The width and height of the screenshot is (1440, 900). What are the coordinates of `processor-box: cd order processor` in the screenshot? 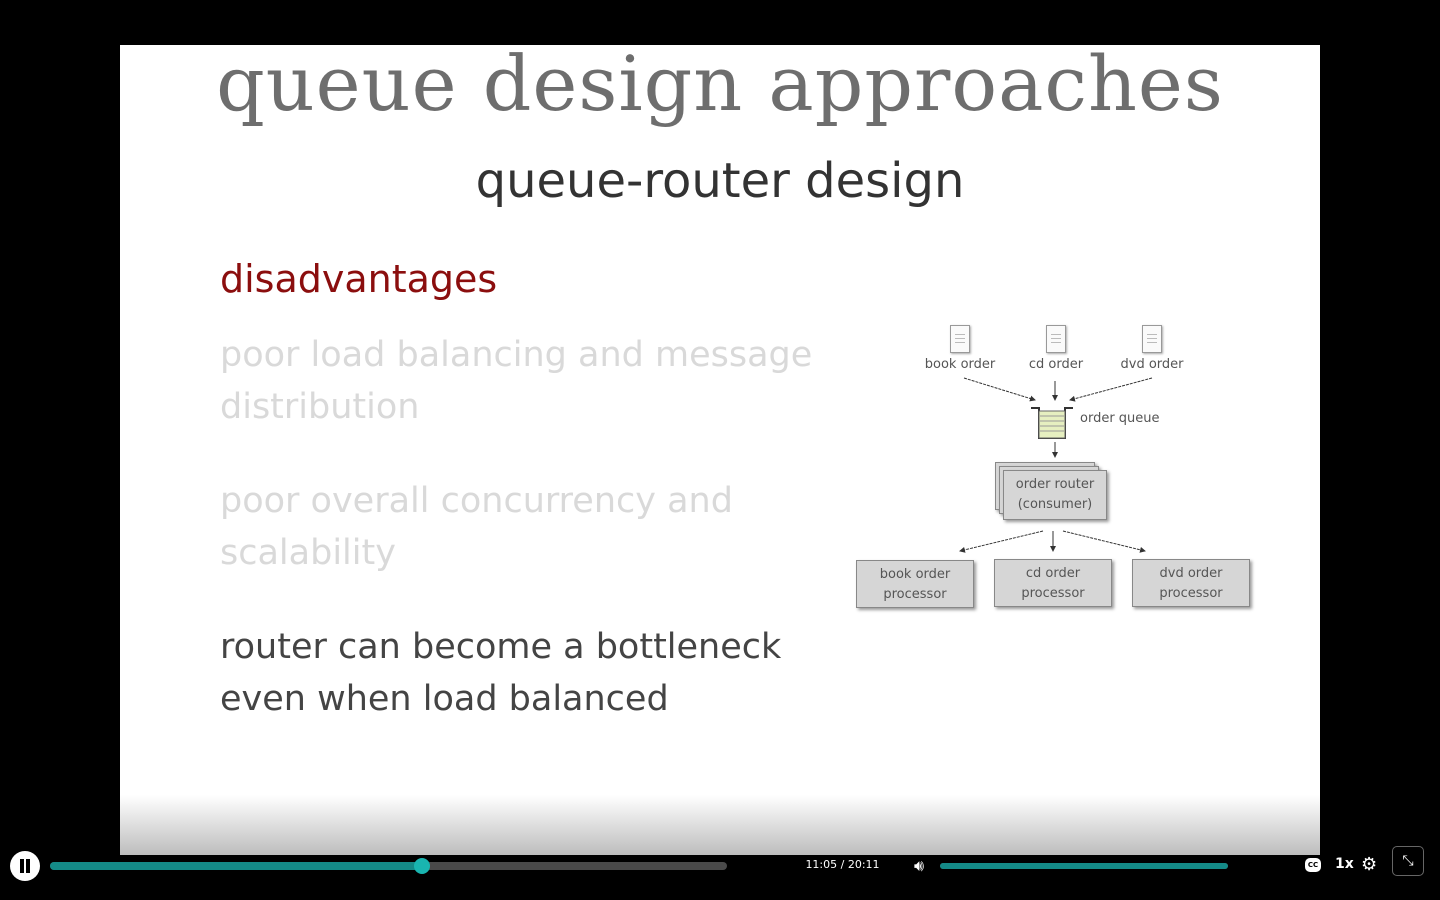 It's located at (1053, 583).